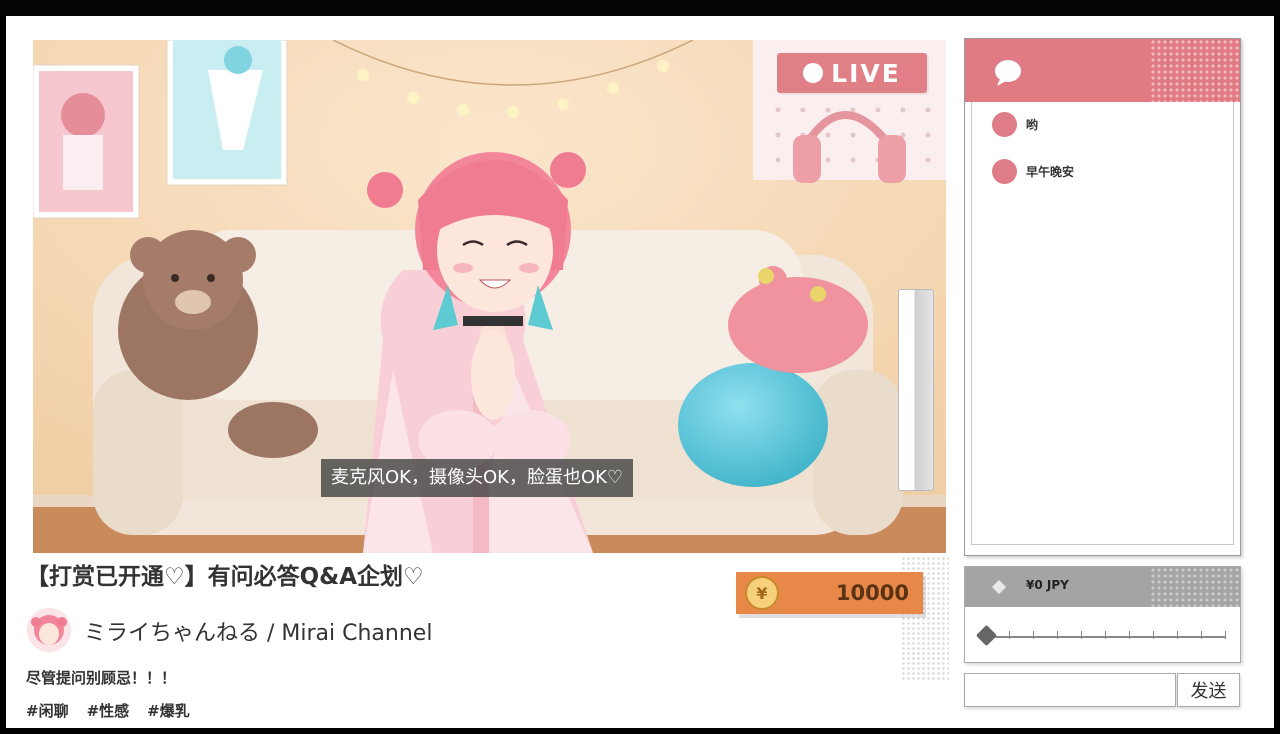 The image size is (1280, 734). Describe the element at coordinates (916, 390) in the screenshot. I see `video-side-scroll-handle` at that location.